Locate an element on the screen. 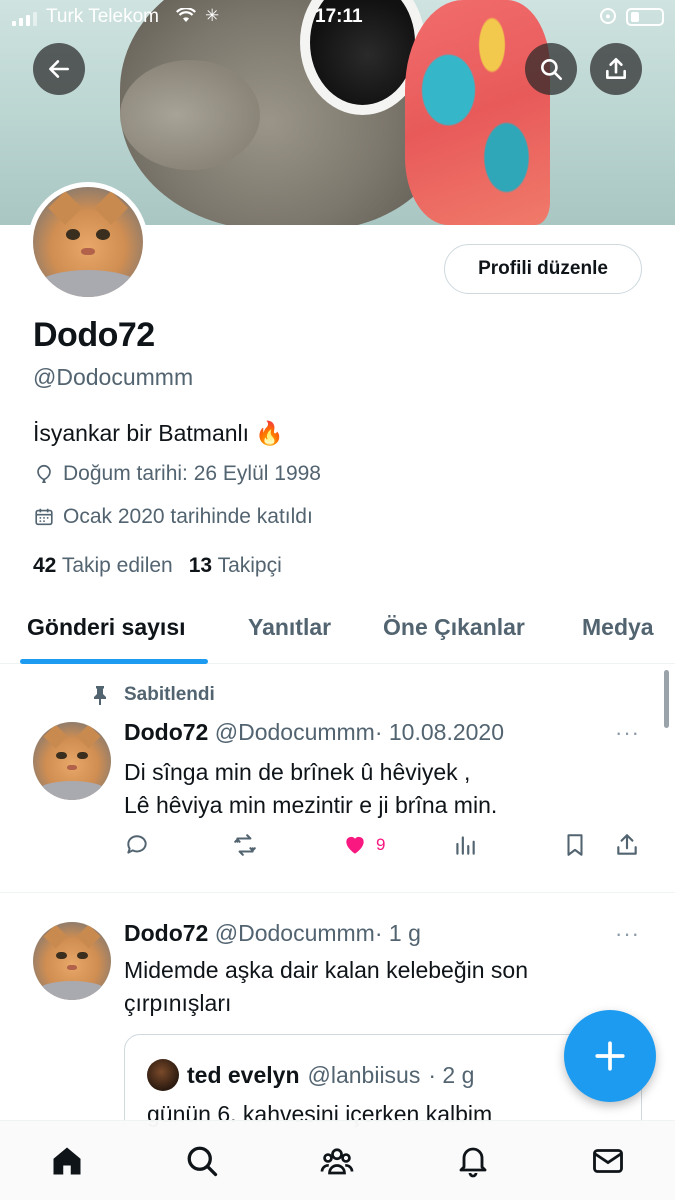  following-link: 42 Takip edilen is located at coordinates (103, 566).